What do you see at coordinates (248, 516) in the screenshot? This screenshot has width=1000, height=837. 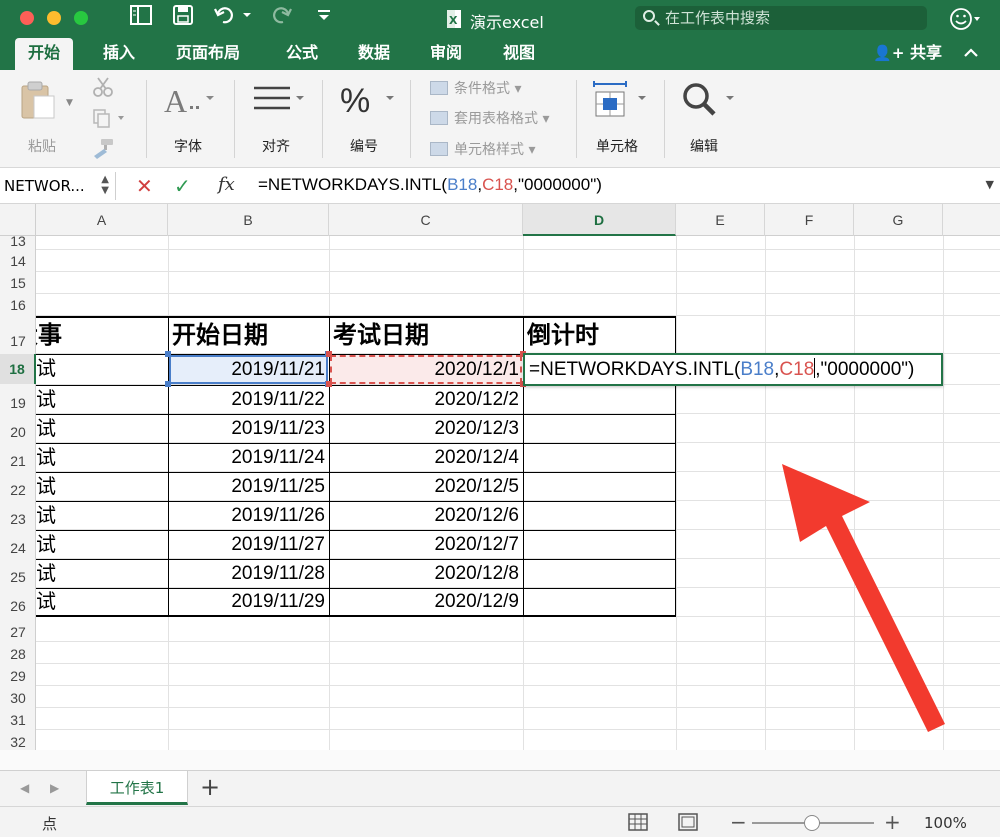 I see `cell-b23: 2019/11/26` at bounding box center [248, 516].